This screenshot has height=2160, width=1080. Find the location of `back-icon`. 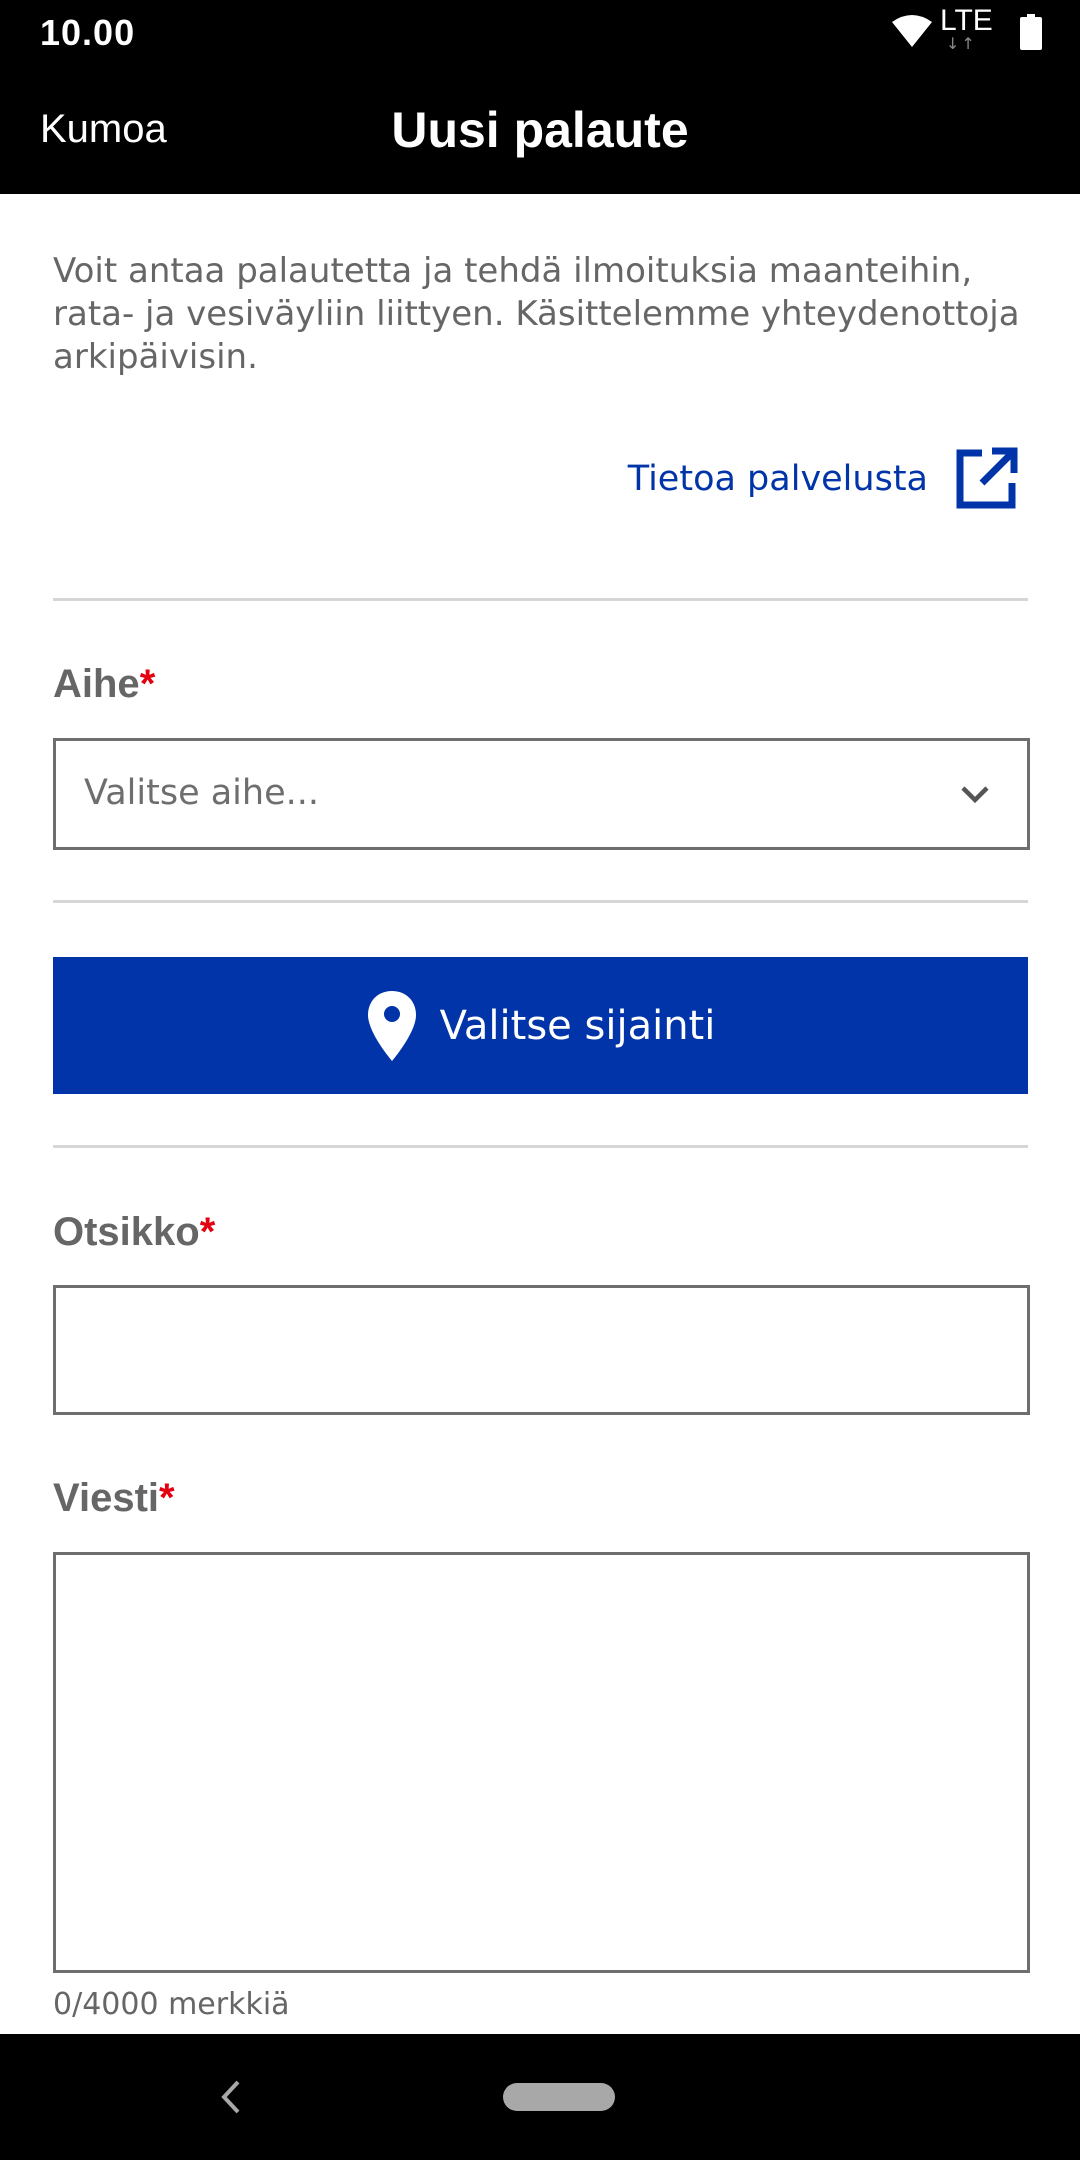

back-icon is located at coordinates (231, 2097).